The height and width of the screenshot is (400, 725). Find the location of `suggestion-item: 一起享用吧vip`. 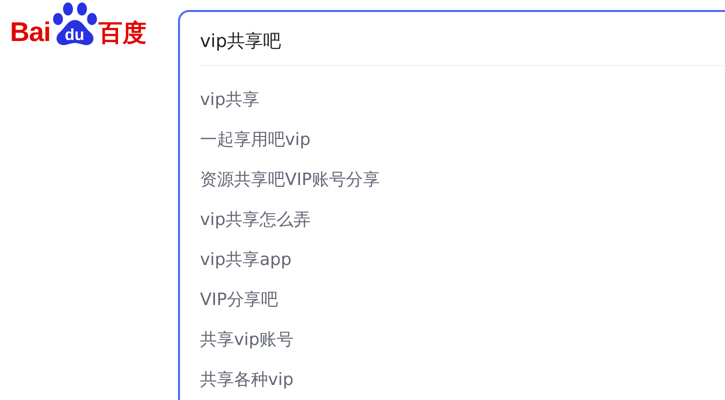

suggestion-item: 一起享用吧vip is located at coordinates (245, 140).